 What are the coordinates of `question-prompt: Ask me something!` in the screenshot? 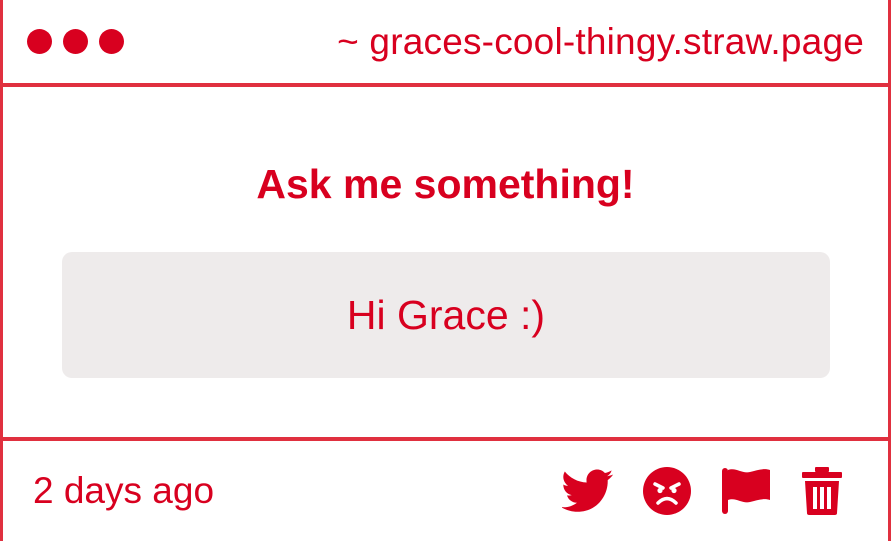 It's located at (445, 184).